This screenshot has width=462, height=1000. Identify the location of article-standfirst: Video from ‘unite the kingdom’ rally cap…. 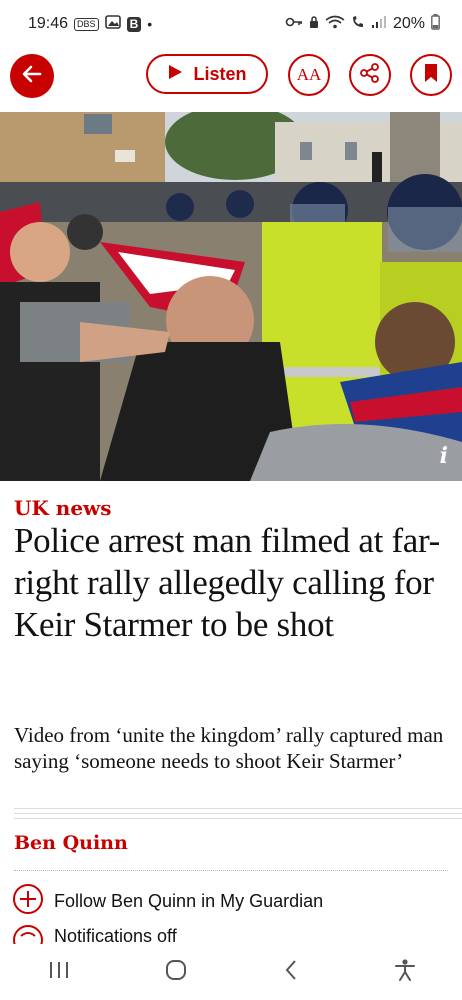
(229, 748).